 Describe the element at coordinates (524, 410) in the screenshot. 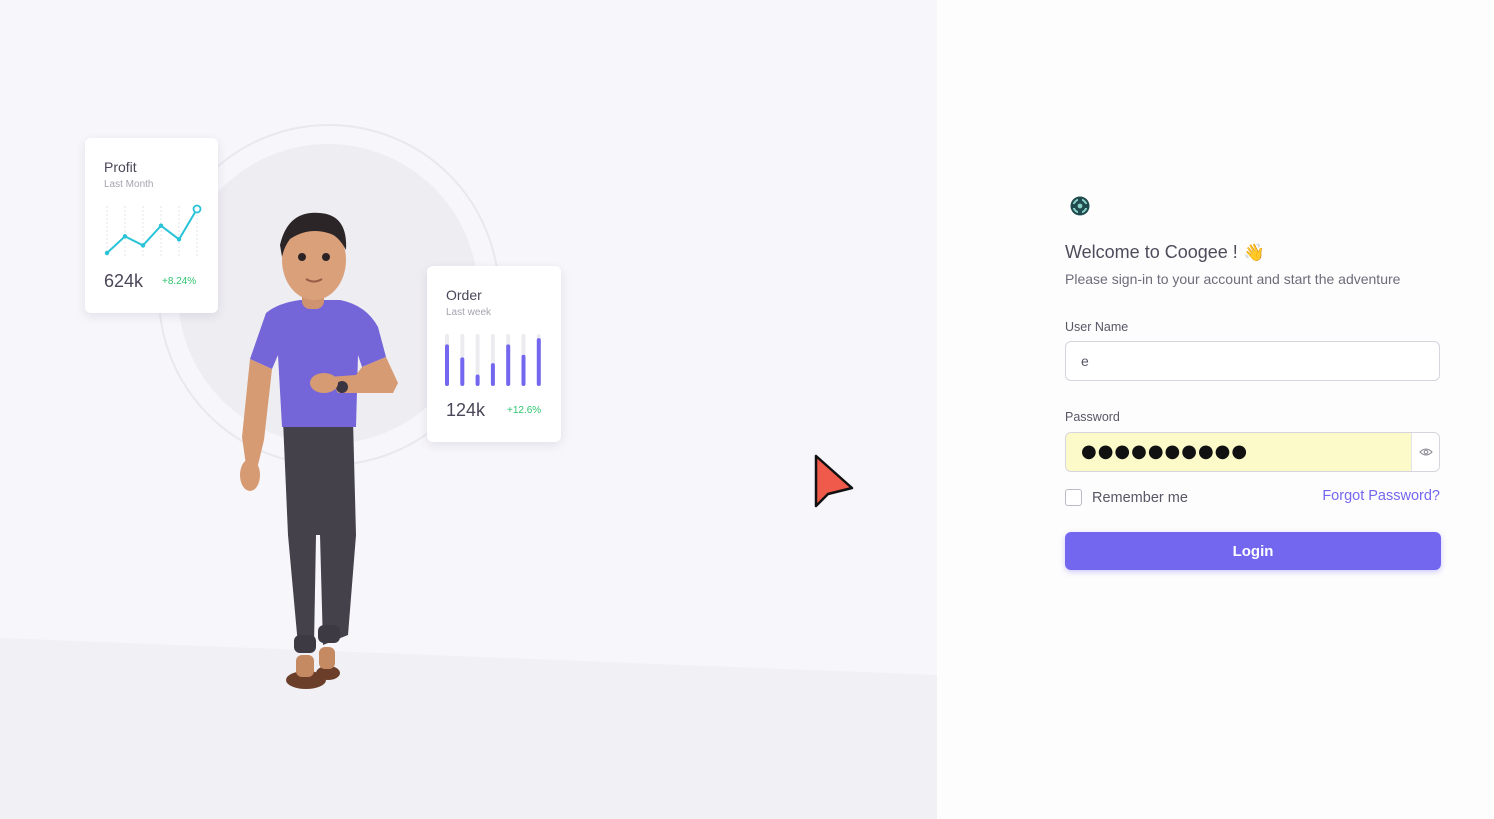

I see `order-delta: +12.6%` at that location.